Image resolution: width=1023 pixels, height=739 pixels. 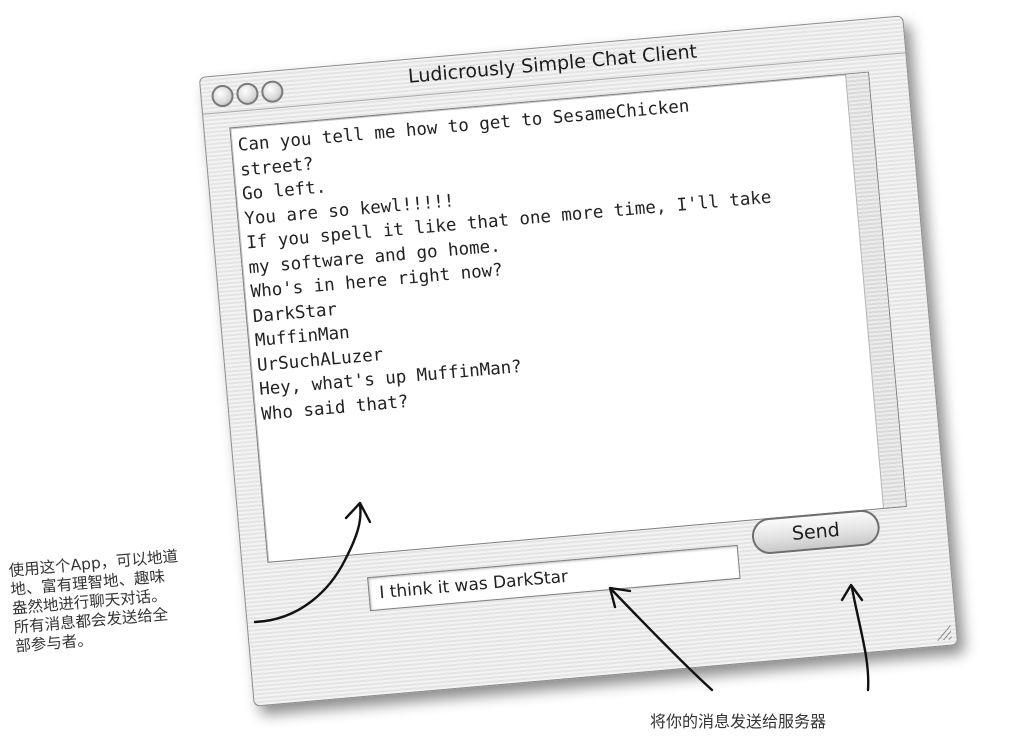 What do you see at coordinates (860, 639) in the screenshot?
I see `arrow-to-send` at bounding box center [860, 639].